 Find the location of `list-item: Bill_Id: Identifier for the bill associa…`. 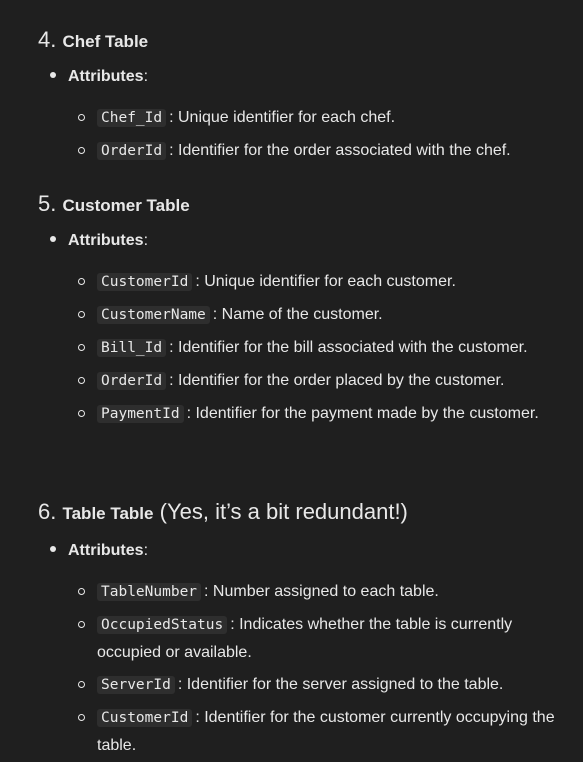

list-item: Bill_Id: Identifier for the bill associa… is located at coordinates (324, 348).